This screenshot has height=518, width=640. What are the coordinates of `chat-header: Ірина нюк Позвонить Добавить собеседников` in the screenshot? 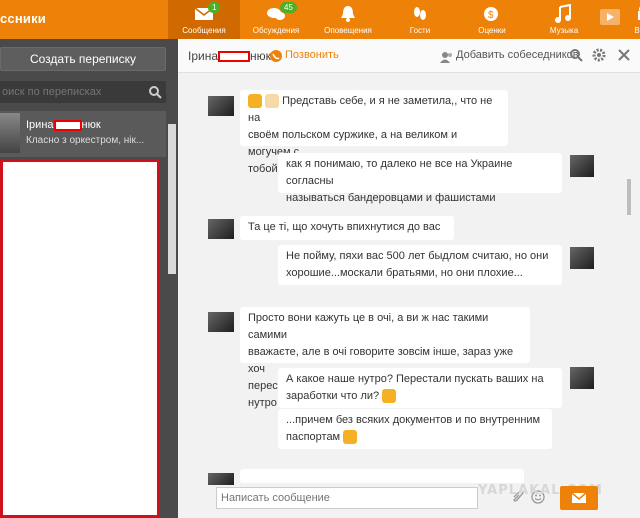 It's located at (409, 56).